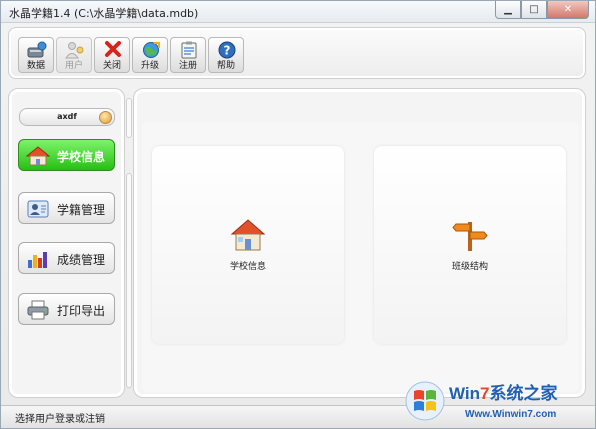 The image size is (596, 429). I want to click on toolbar-label: 用户, so click(73, 66).